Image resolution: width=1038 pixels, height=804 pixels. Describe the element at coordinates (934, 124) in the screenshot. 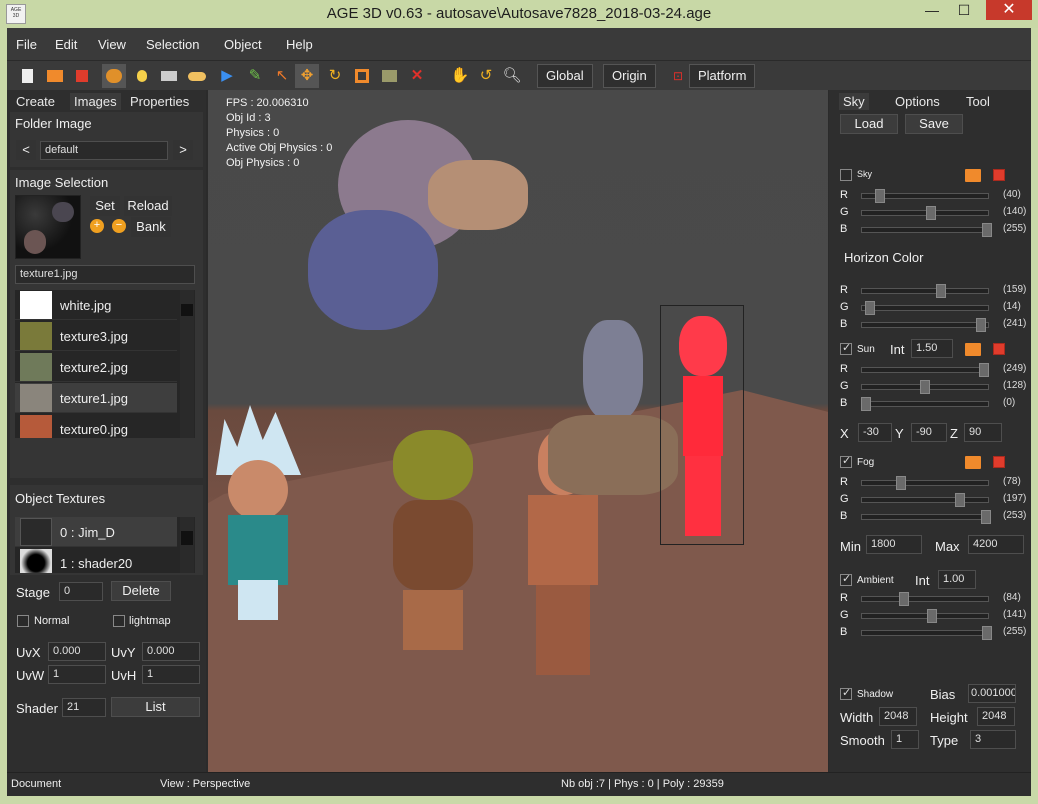

I see `save-button: Save` at that location.